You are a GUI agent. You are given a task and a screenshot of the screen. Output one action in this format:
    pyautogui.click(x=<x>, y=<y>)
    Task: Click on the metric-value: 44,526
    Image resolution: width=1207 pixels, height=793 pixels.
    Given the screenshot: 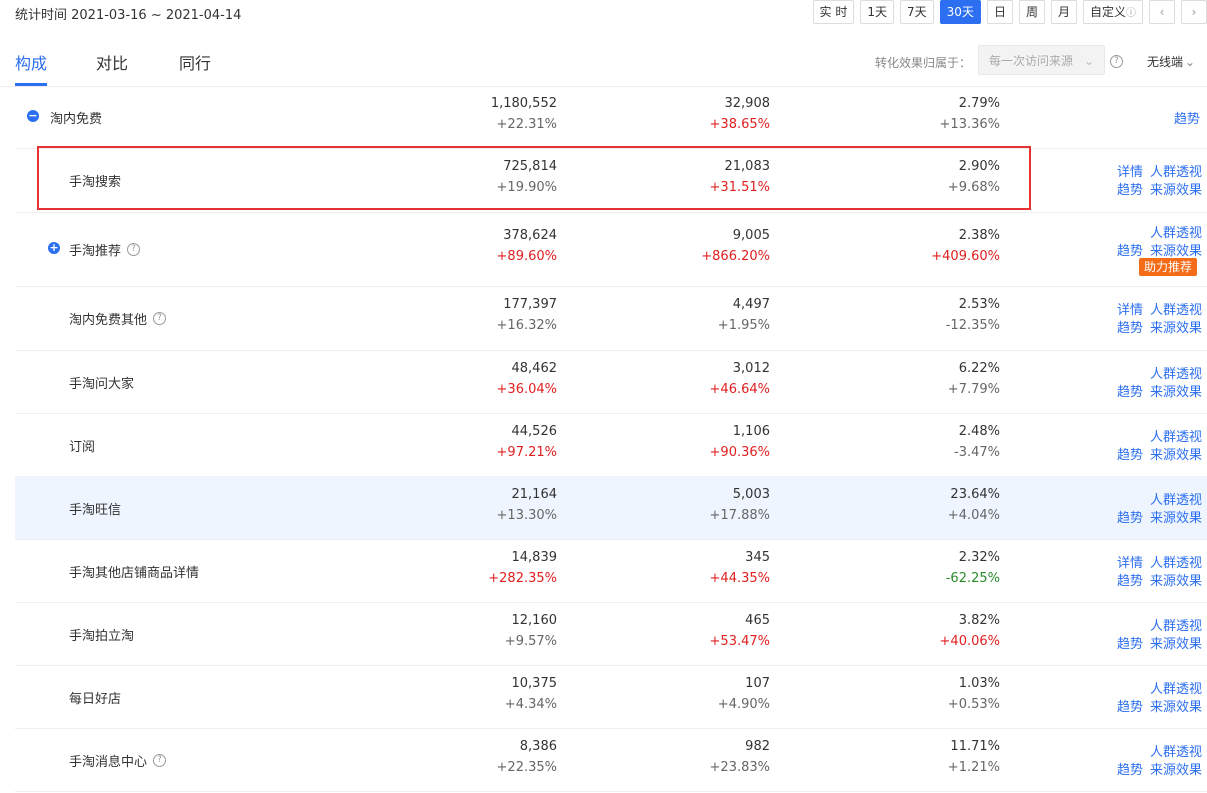 What is the action you would take?
    pyautogui.click(x=534, y=431)
    